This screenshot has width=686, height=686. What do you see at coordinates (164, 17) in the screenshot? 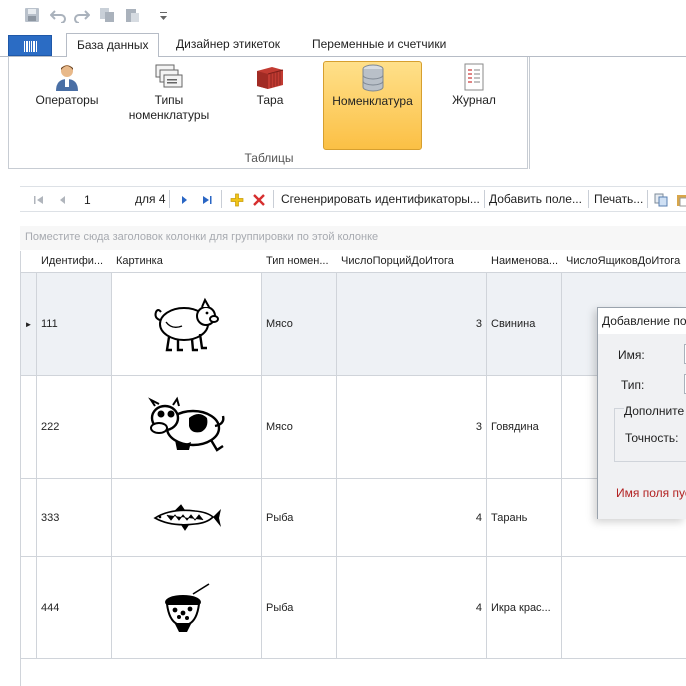
I see `customize-dropdown-icon` at bounding box center [164, 17].